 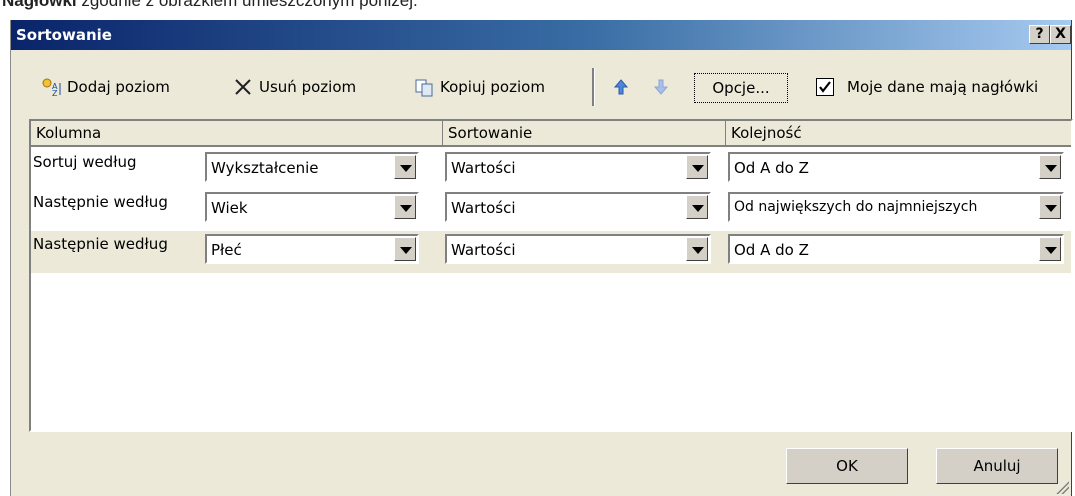 I want to click on copy-level-button: Kopiuj poziom, so click(x=479, y=87).